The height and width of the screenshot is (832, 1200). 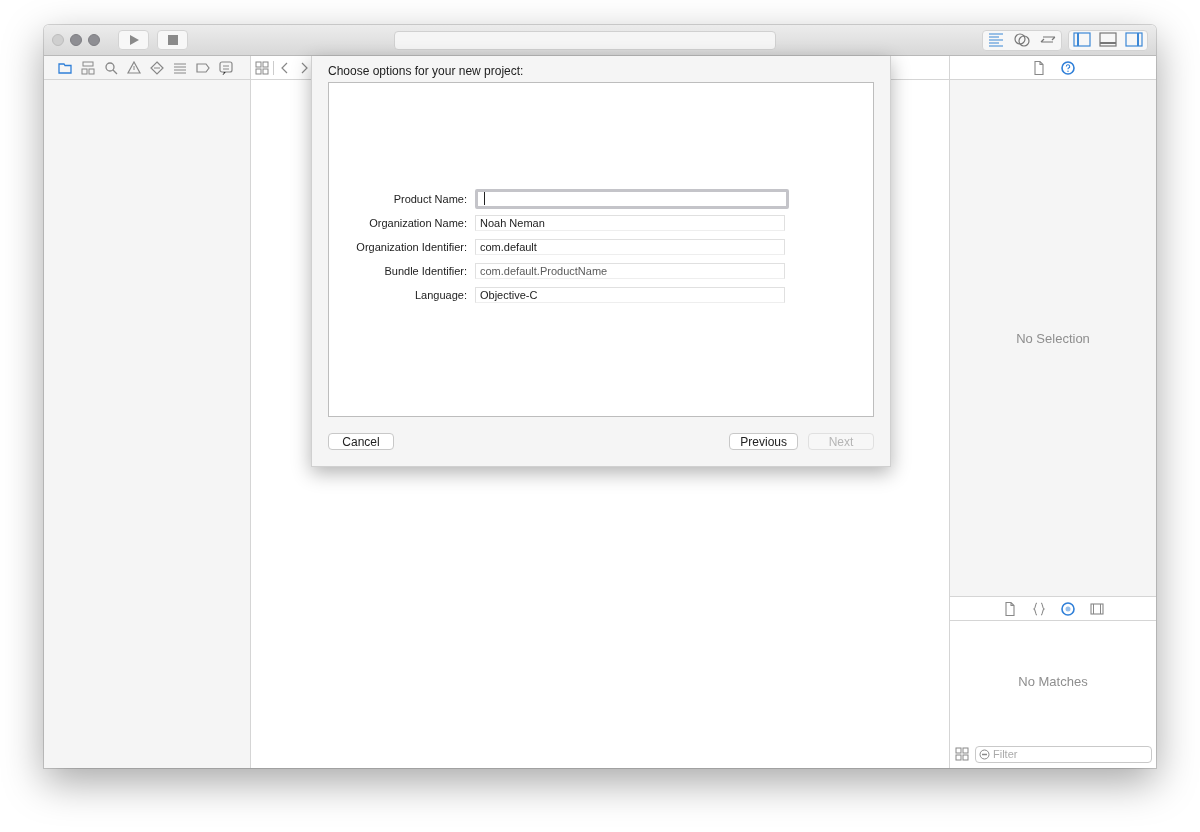 I want to click on empty-message: No Matches, so click(x=1053, y=681).